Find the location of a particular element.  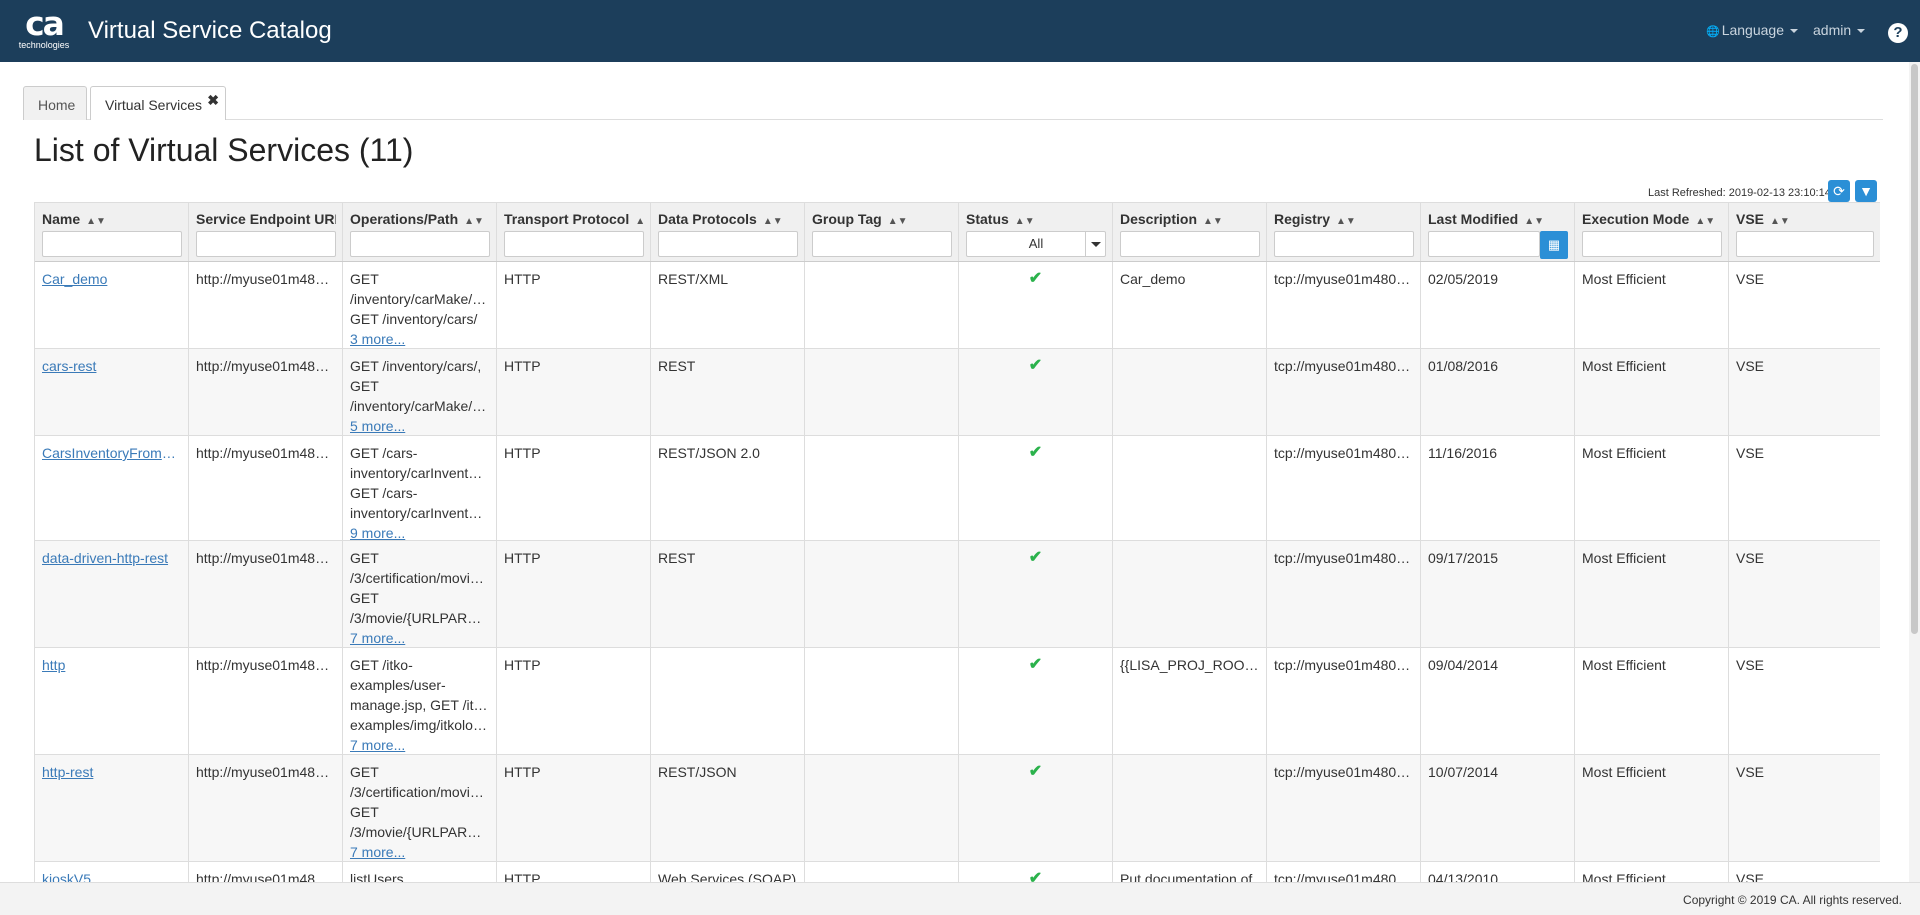

column-header-mode: Execution Mode ▲▼ is located at coordinates (1652, 232).